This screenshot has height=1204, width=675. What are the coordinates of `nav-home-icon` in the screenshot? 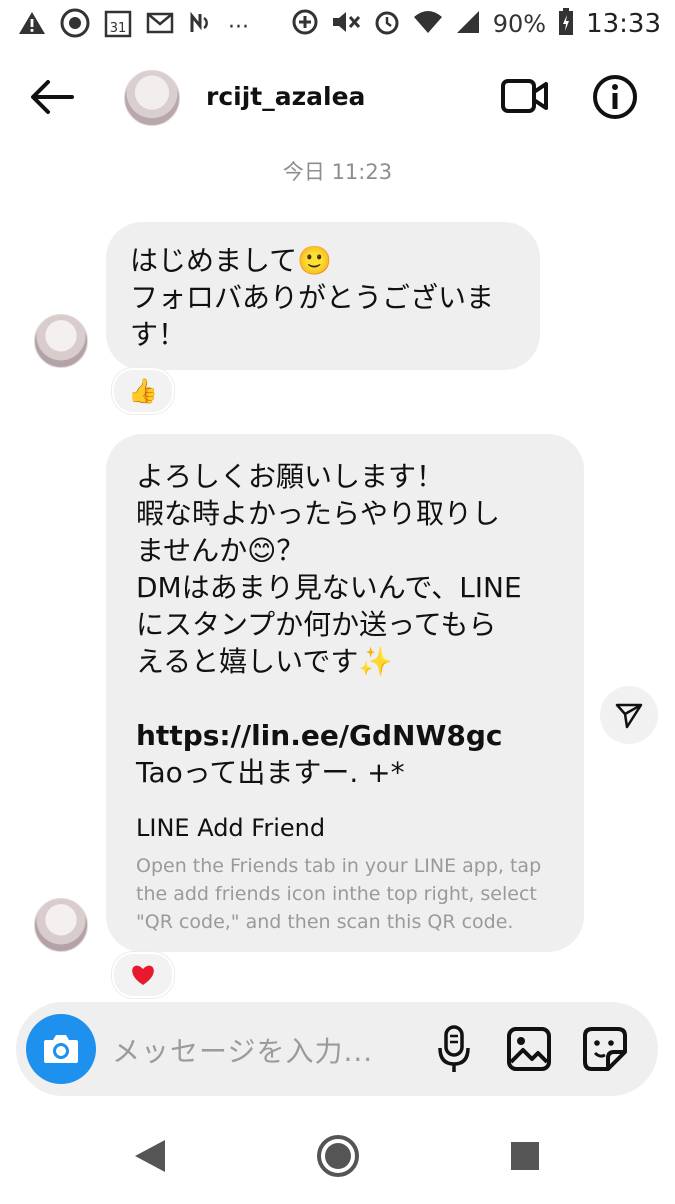 It's located at (338, 1156).